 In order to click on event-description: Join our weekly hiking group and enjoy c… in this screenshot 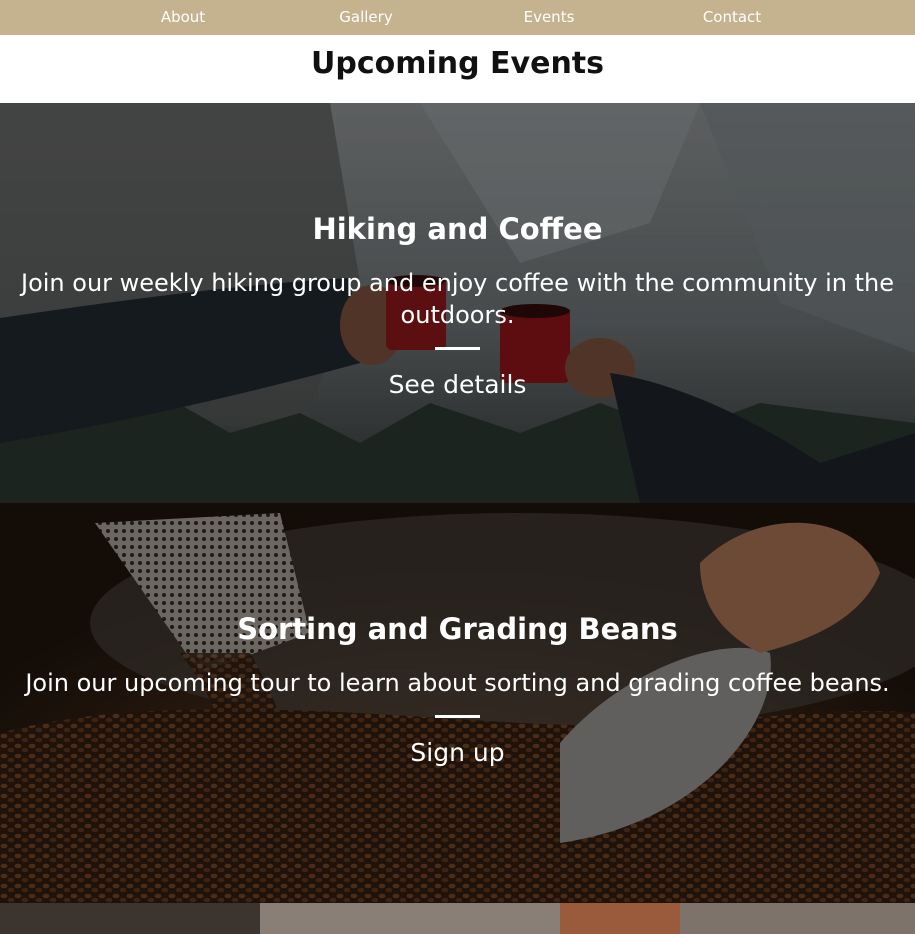, I will do `click(457, 299)`.